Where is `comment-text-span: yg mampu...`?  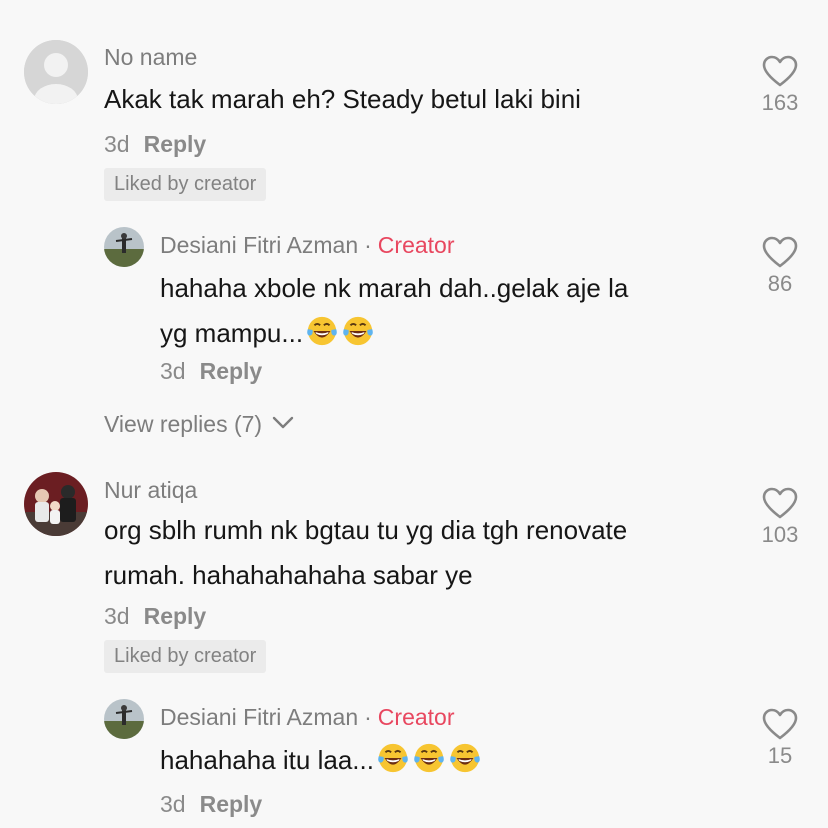
comment-text-span: yg mampu... is located at coordinates (232, 333).